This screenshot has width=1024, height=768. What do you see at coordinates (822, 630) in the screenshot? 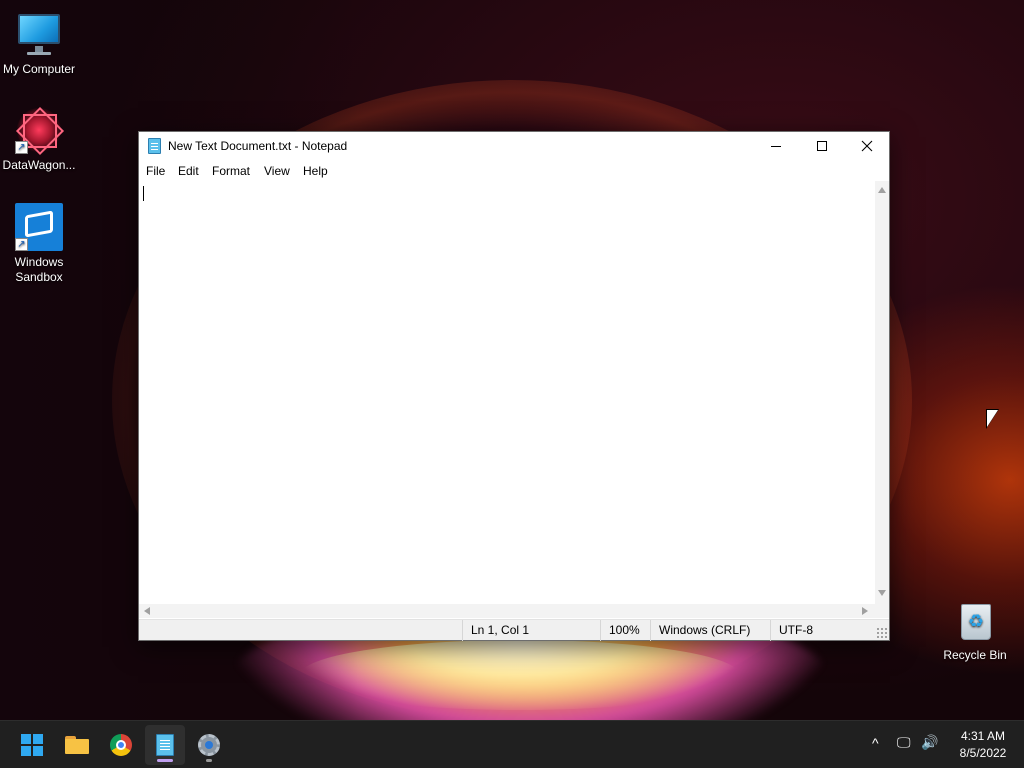
I see `status-encoding: UTF-8` at bounding box center [822, 630].